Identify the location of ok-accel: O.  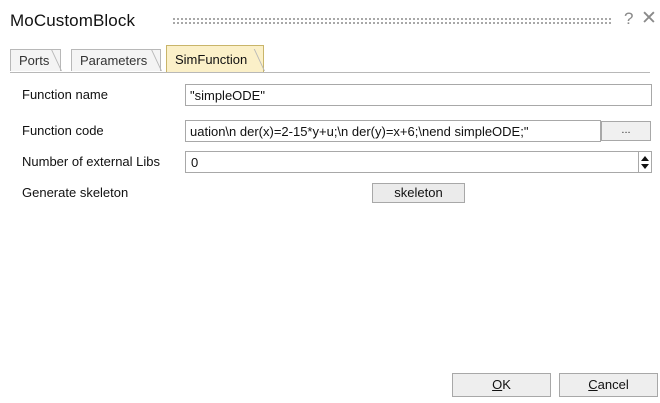
(497, 384).